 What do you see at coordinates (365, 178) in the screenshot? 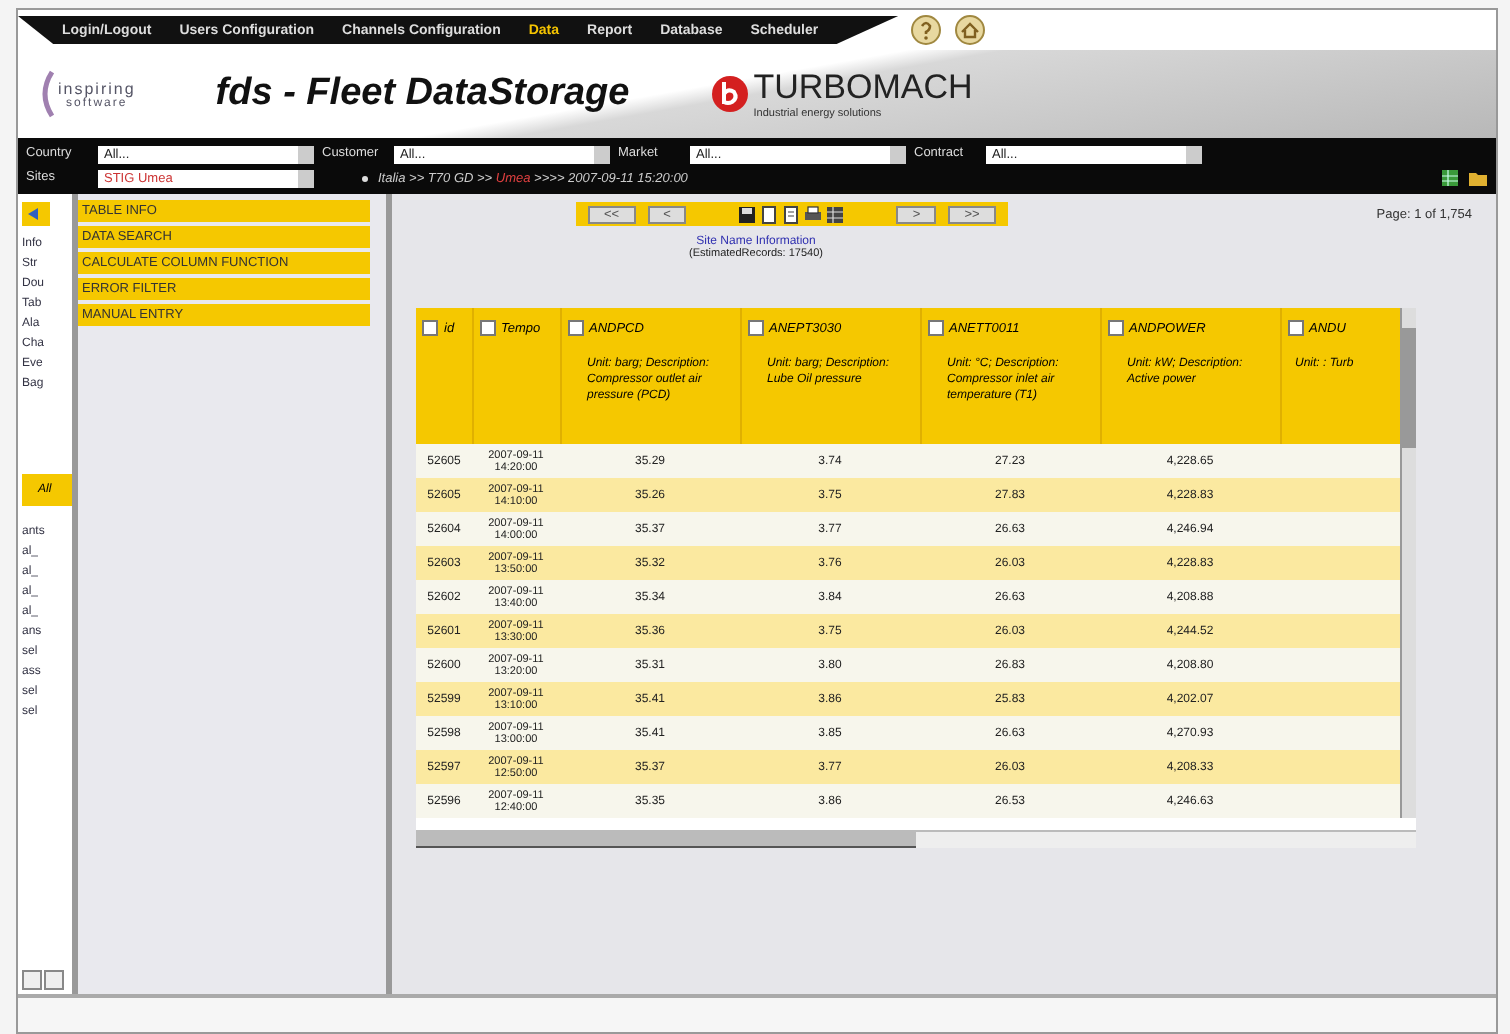
I see `bullet-icon` at bounding box center [365, 178].